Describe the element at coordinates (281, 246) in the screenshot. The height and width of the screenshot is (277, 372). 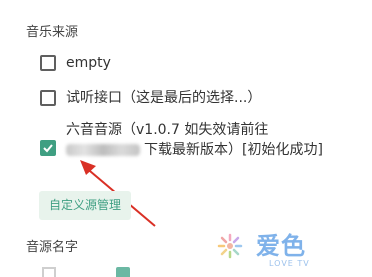
I see `watermark-title: 爱色` at that location.